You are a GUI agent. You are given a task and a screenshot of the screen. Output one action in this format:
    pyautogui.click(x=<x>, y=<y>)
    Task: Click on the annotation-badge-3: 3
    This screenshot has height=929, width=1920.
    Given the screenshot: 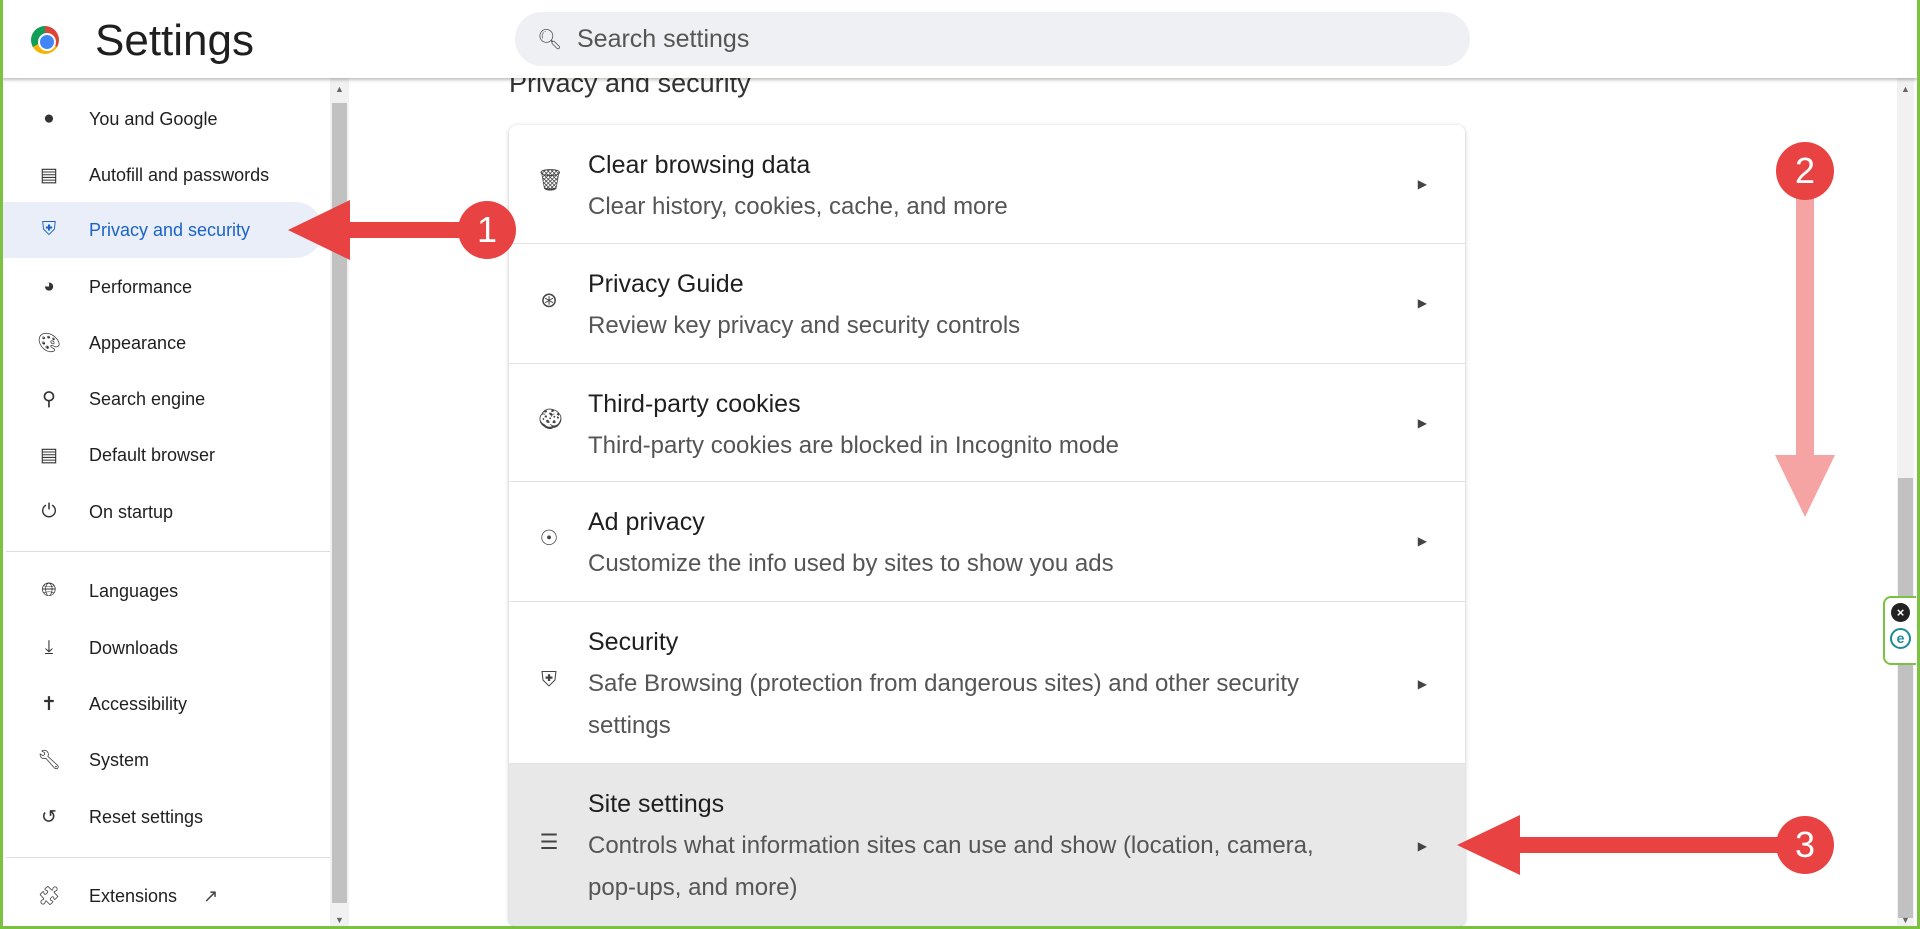 What is the action you would take?
    pyautogui.click(x=1805, y=845)
    